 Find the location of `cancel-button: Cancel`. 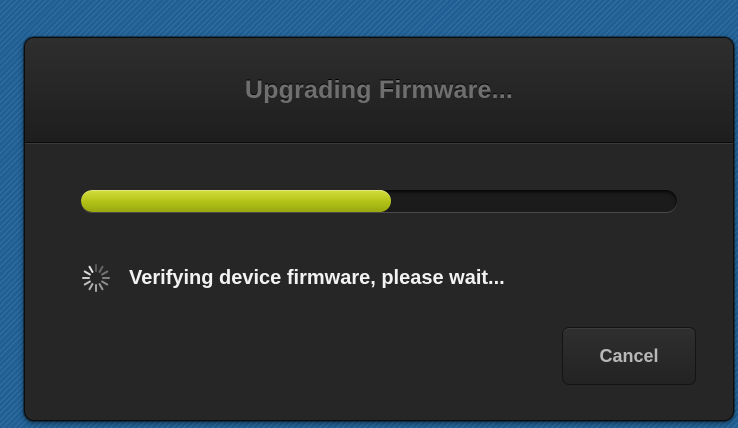

cancel-button: Cancel is located at coordinates (629, 356).